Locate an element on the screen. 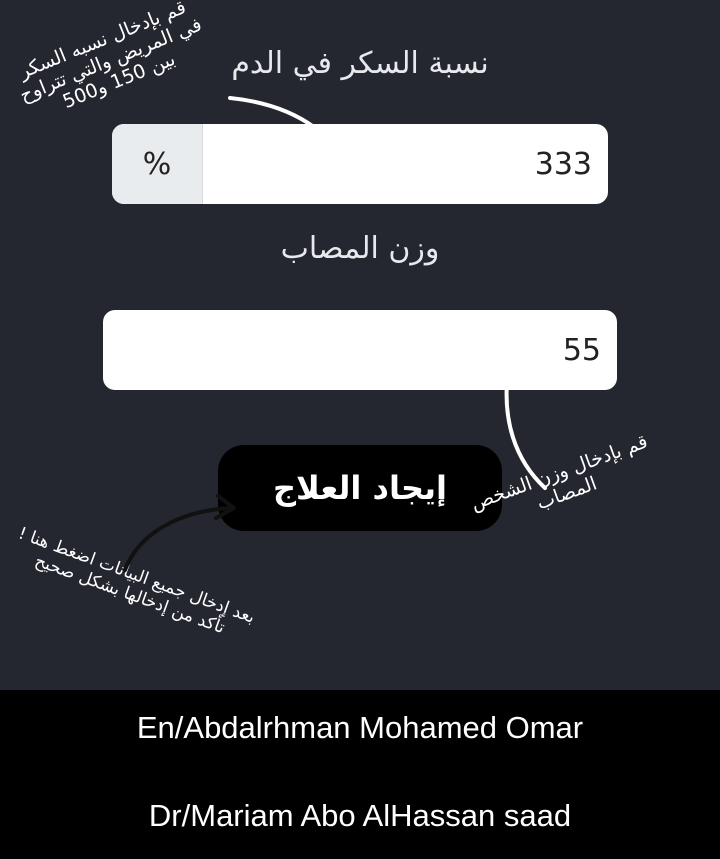 The width and height of the screenshot is (720, 859). footer-credit-1: En/Abdalrhman Mohamed Omar is located at coordinates (360, 727).